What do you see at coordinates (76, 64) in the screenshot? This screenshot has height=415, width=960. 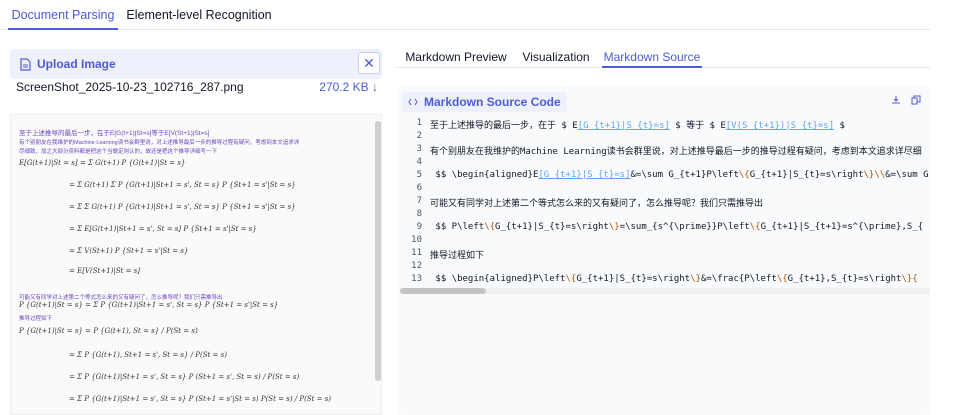 I see `upload-image-label: Upload Image` at bounding box center [76, 64].